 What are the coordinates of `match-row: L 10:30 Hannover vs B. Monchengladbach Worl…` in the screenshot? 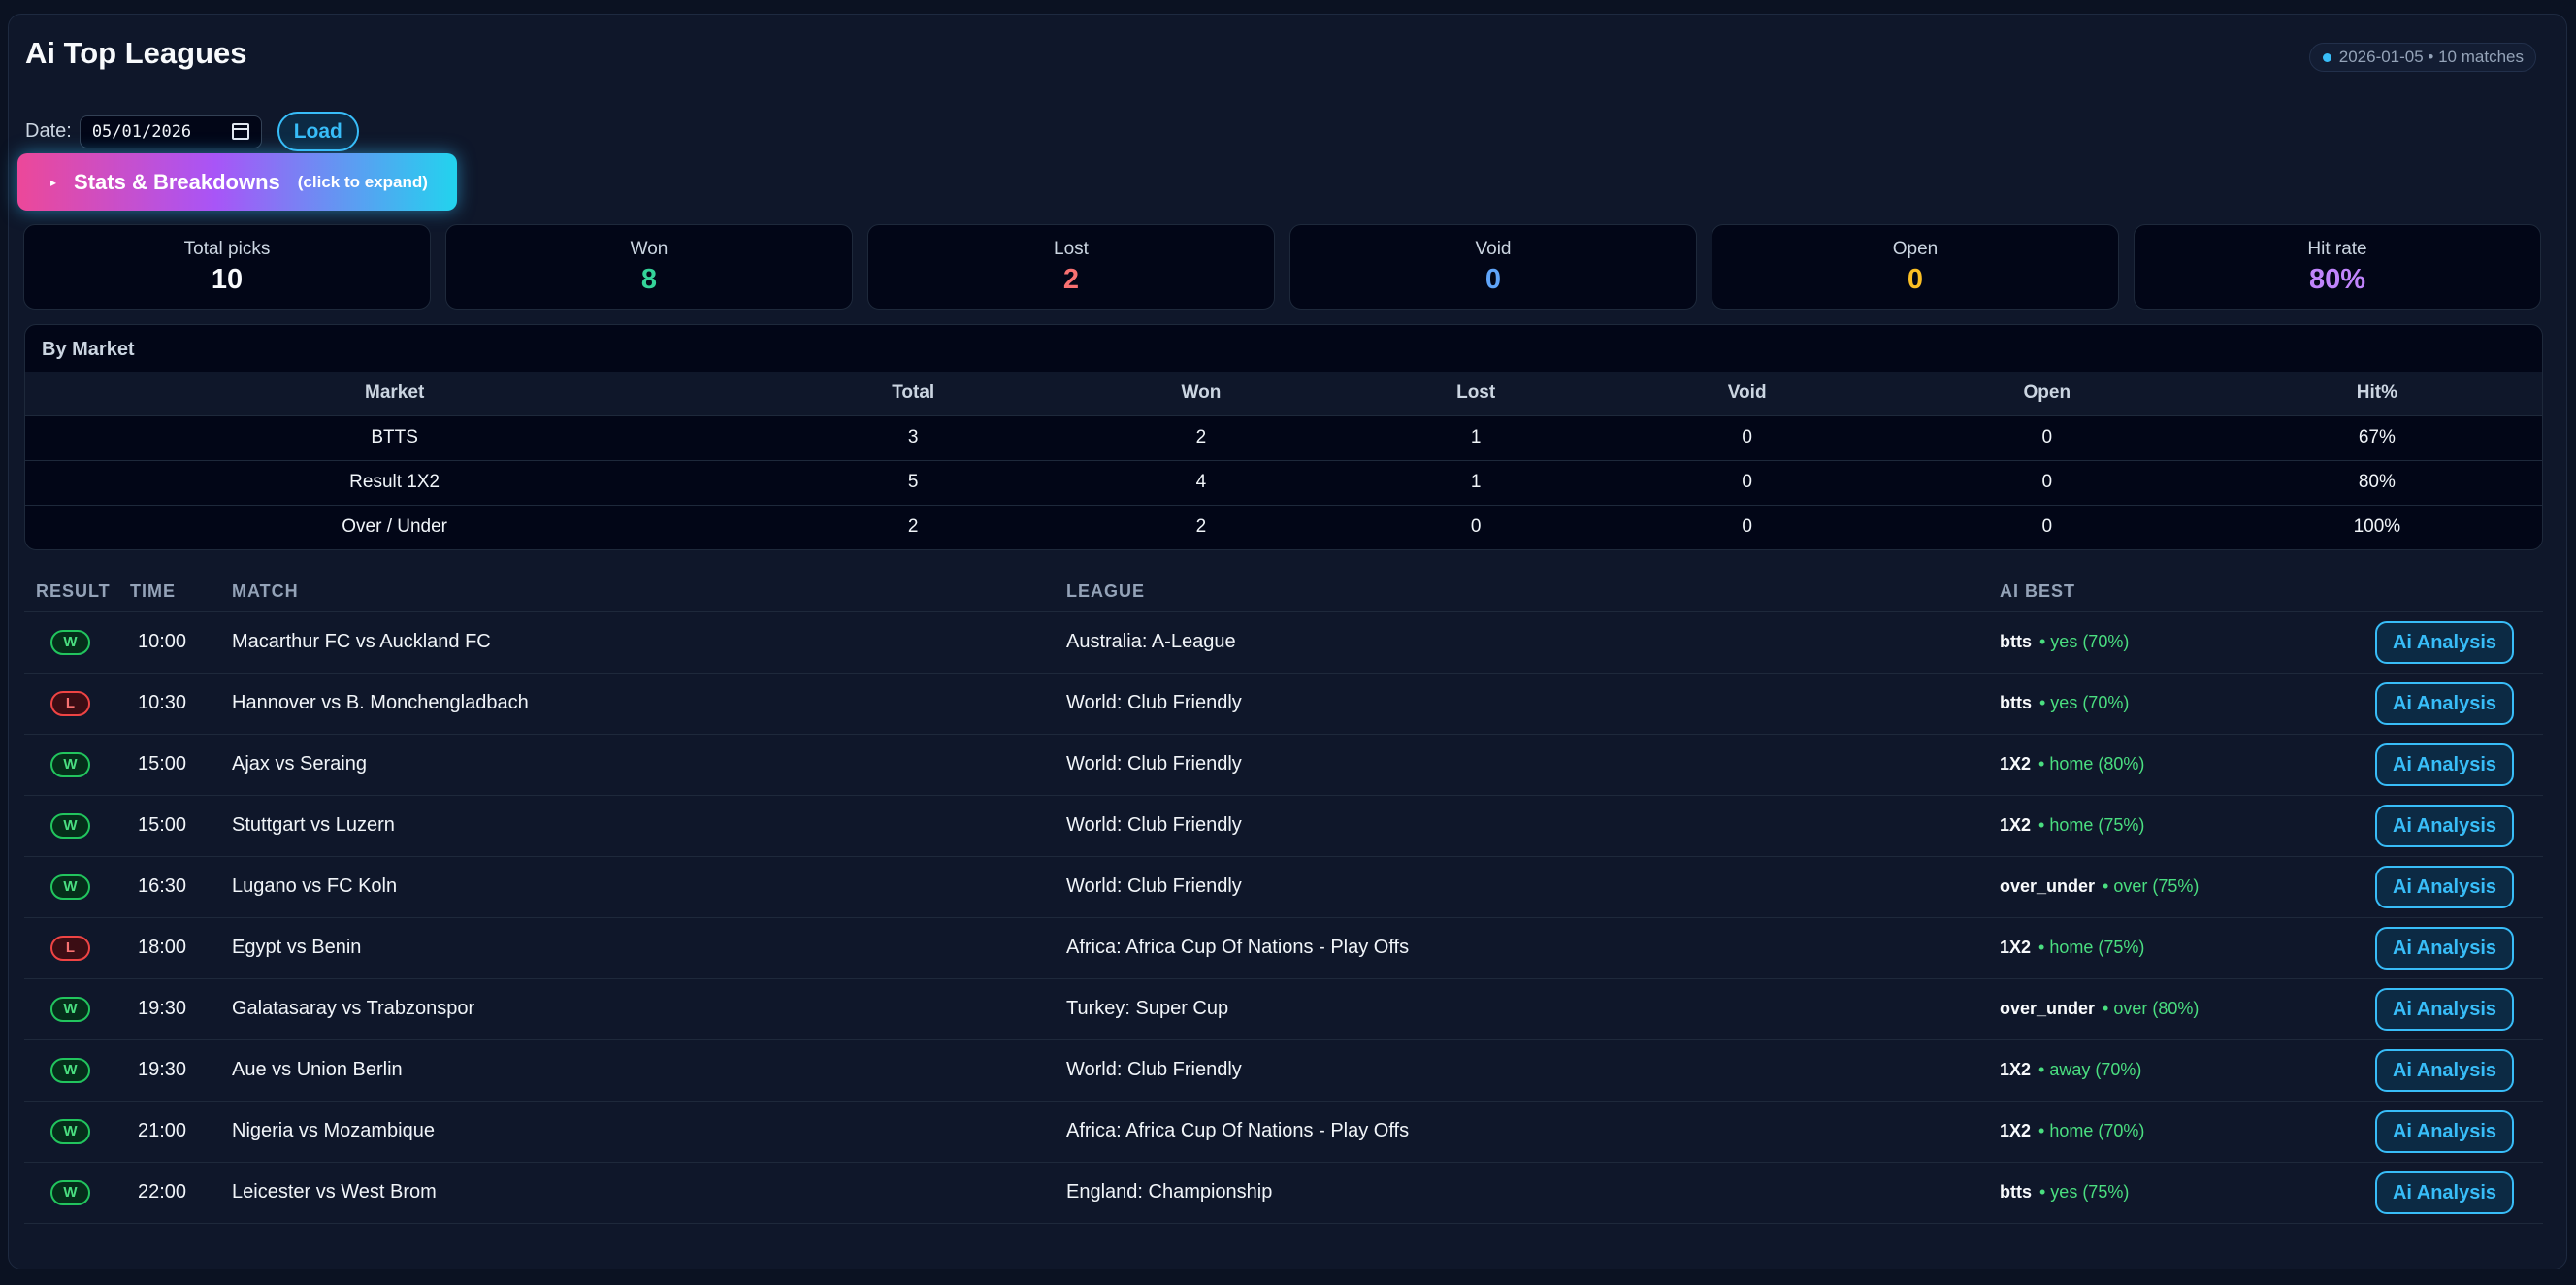 It's located at (1284, 704).